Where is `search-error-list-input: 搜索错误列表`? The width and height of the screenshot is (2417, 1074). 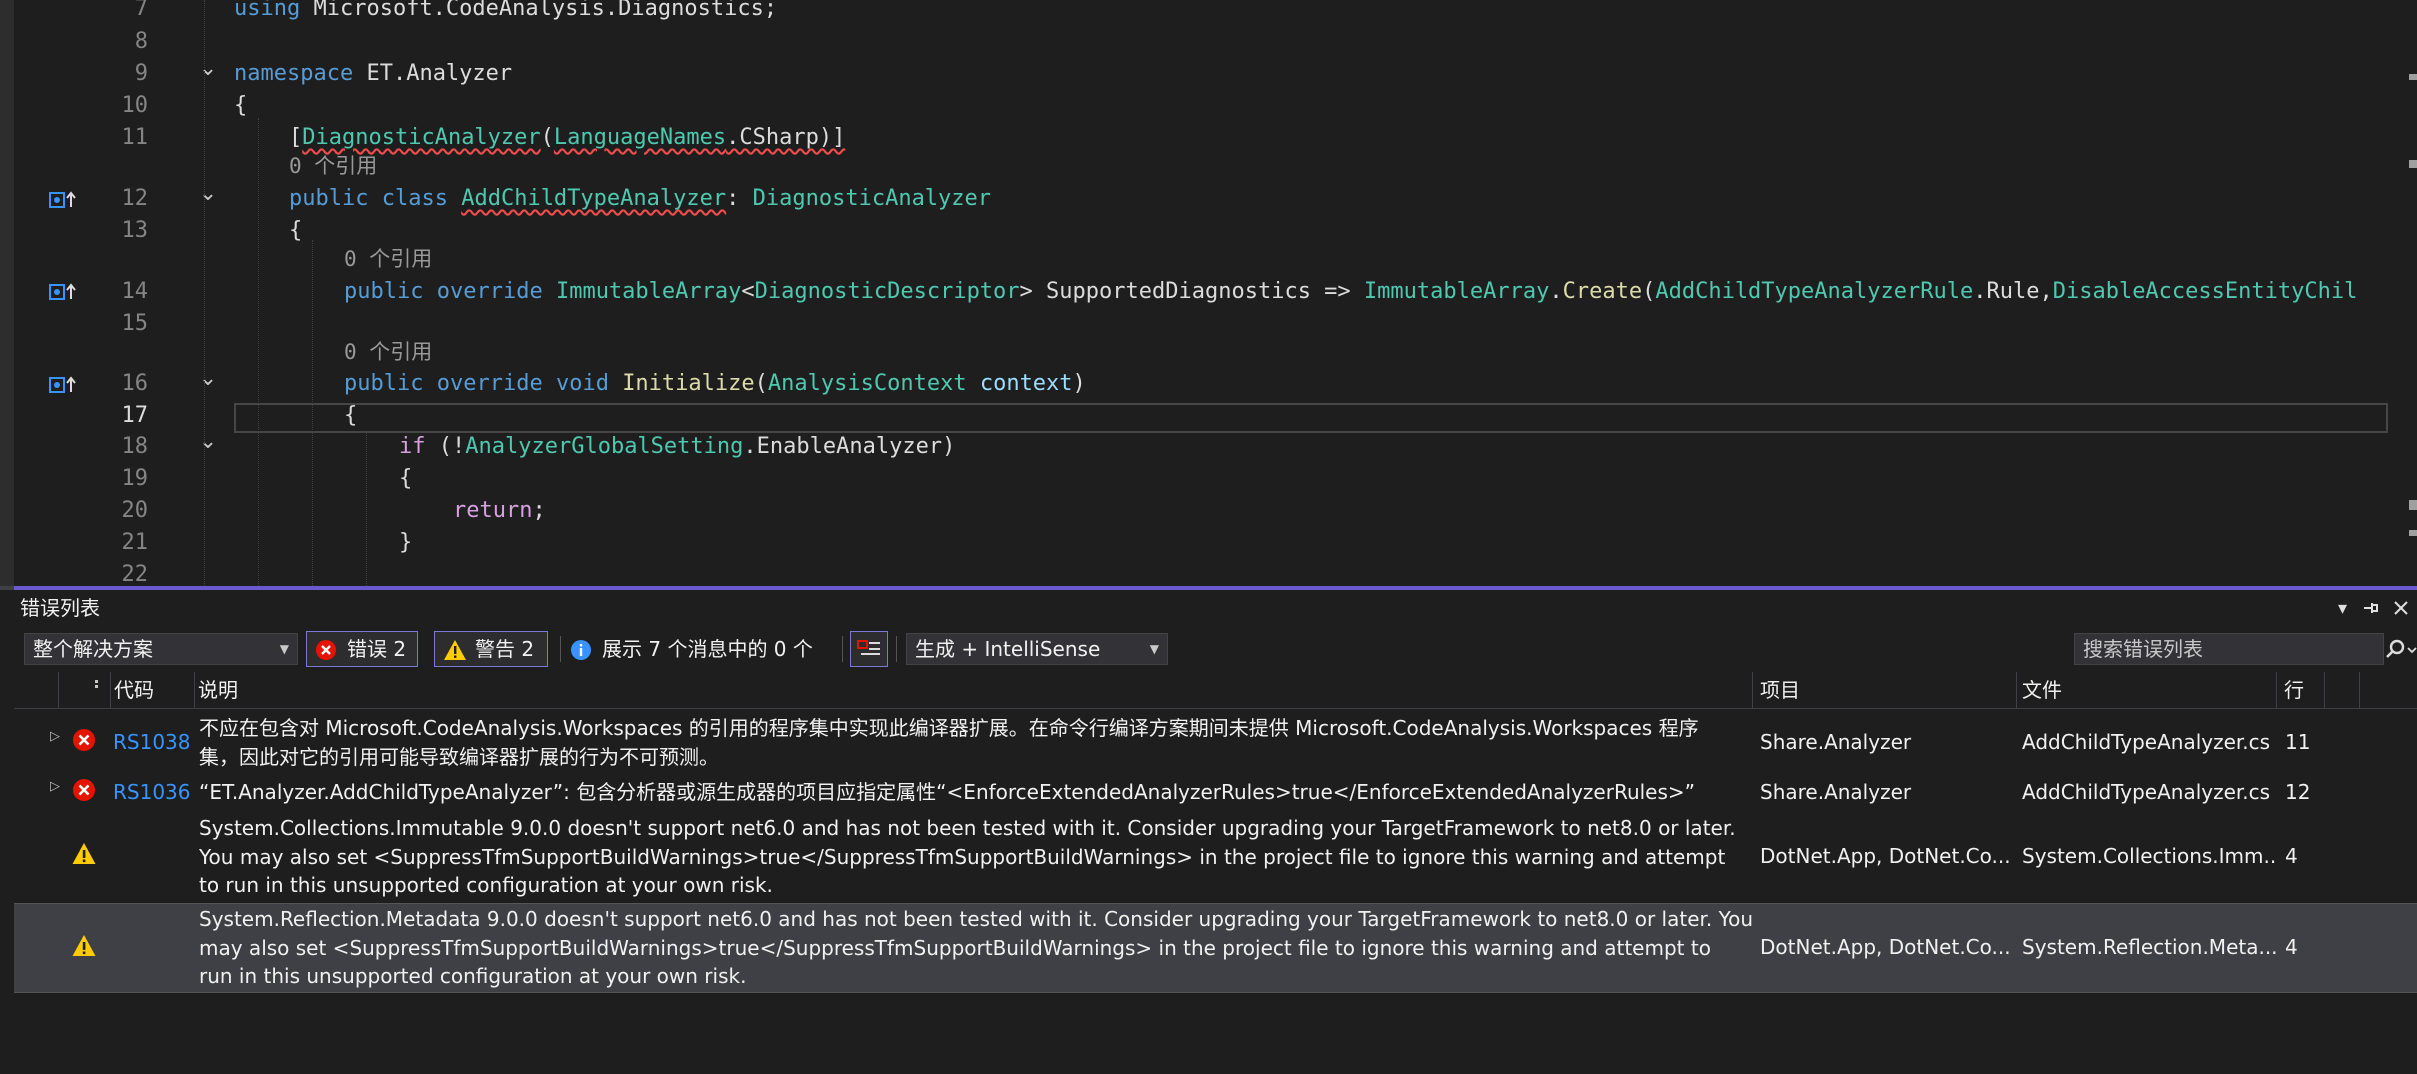
search-error-list-input: 搜索错误列表 is located at coordinates (2229, 649).